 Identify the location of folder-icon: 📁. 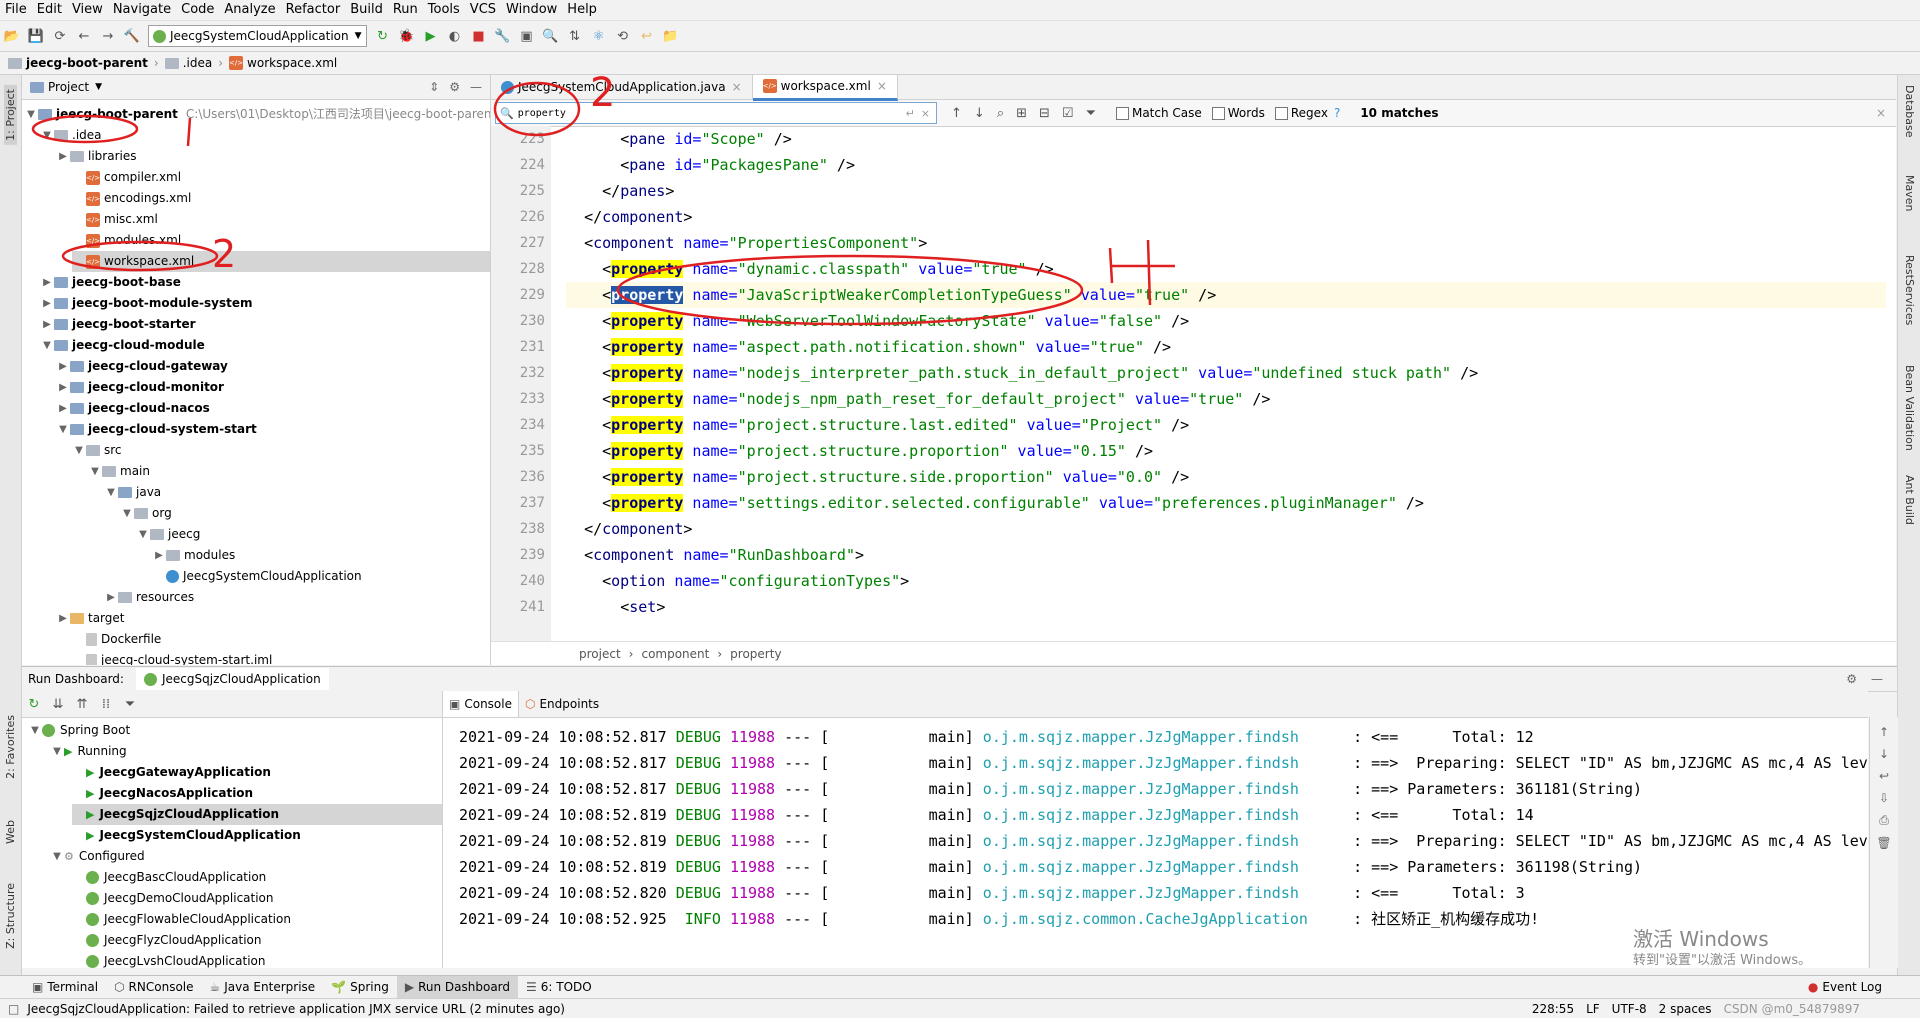
(670, 36).